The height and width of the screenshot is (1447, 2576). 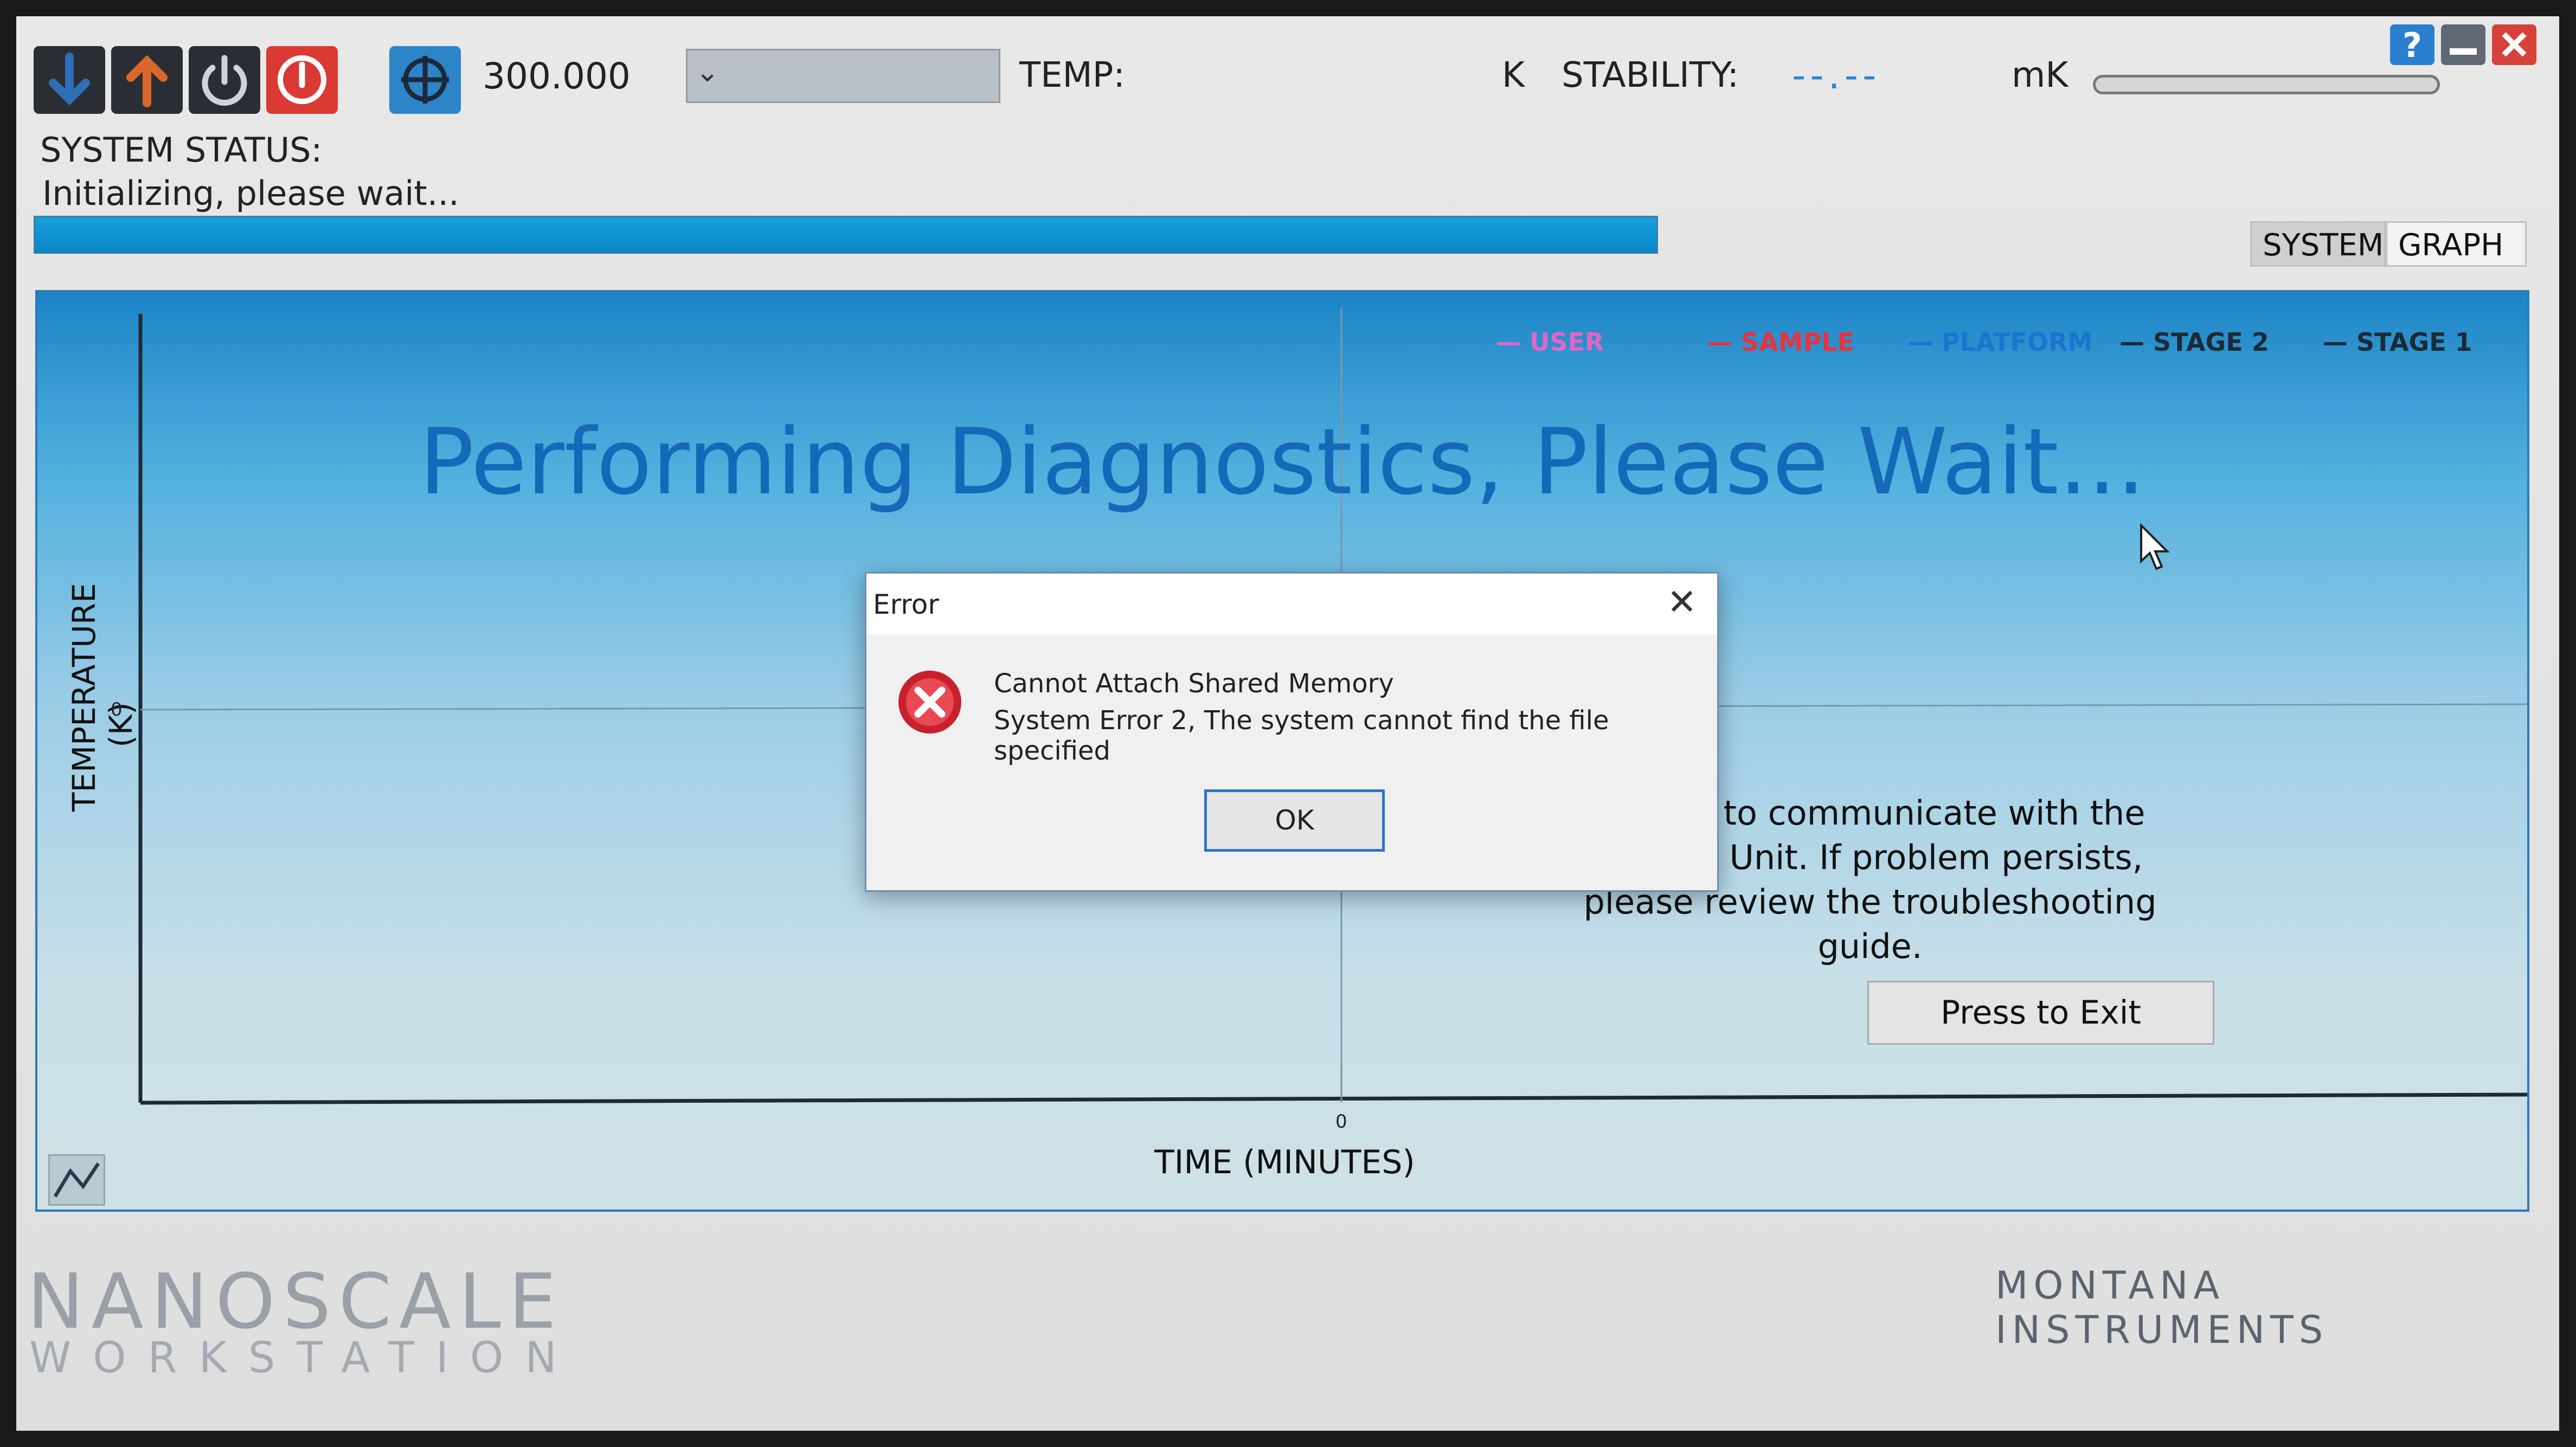 What do you see at coordinates (1870, 946) in the screenshot?
I see `info-line-4: guide.` at bounding box center [1870, 946].